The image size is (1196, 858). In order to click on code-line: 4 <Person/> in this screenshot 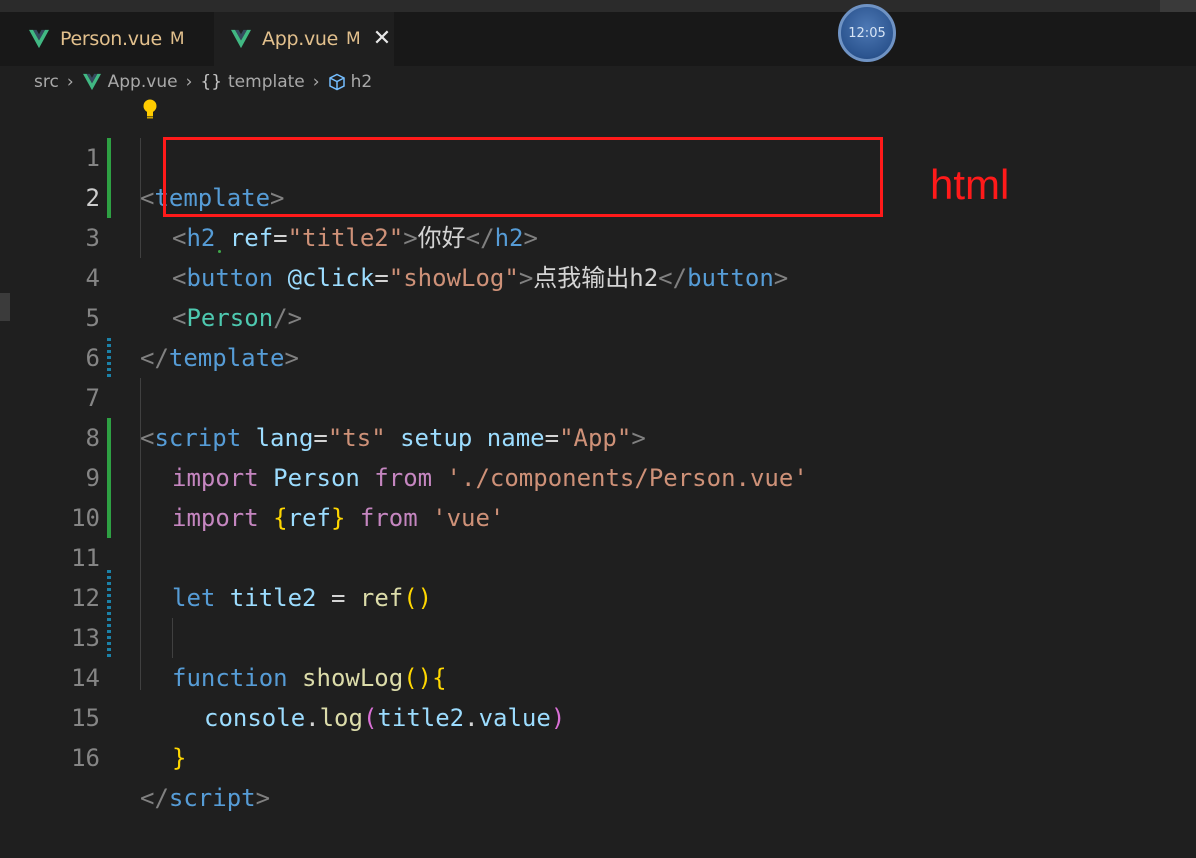, I will do `click(194, 298)`.